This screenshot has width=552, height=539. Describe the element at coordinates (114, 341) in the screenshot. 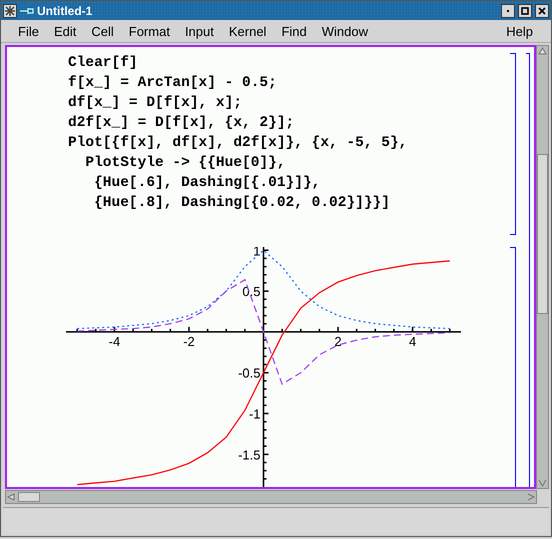

I see `tick-label: -4` at that location.